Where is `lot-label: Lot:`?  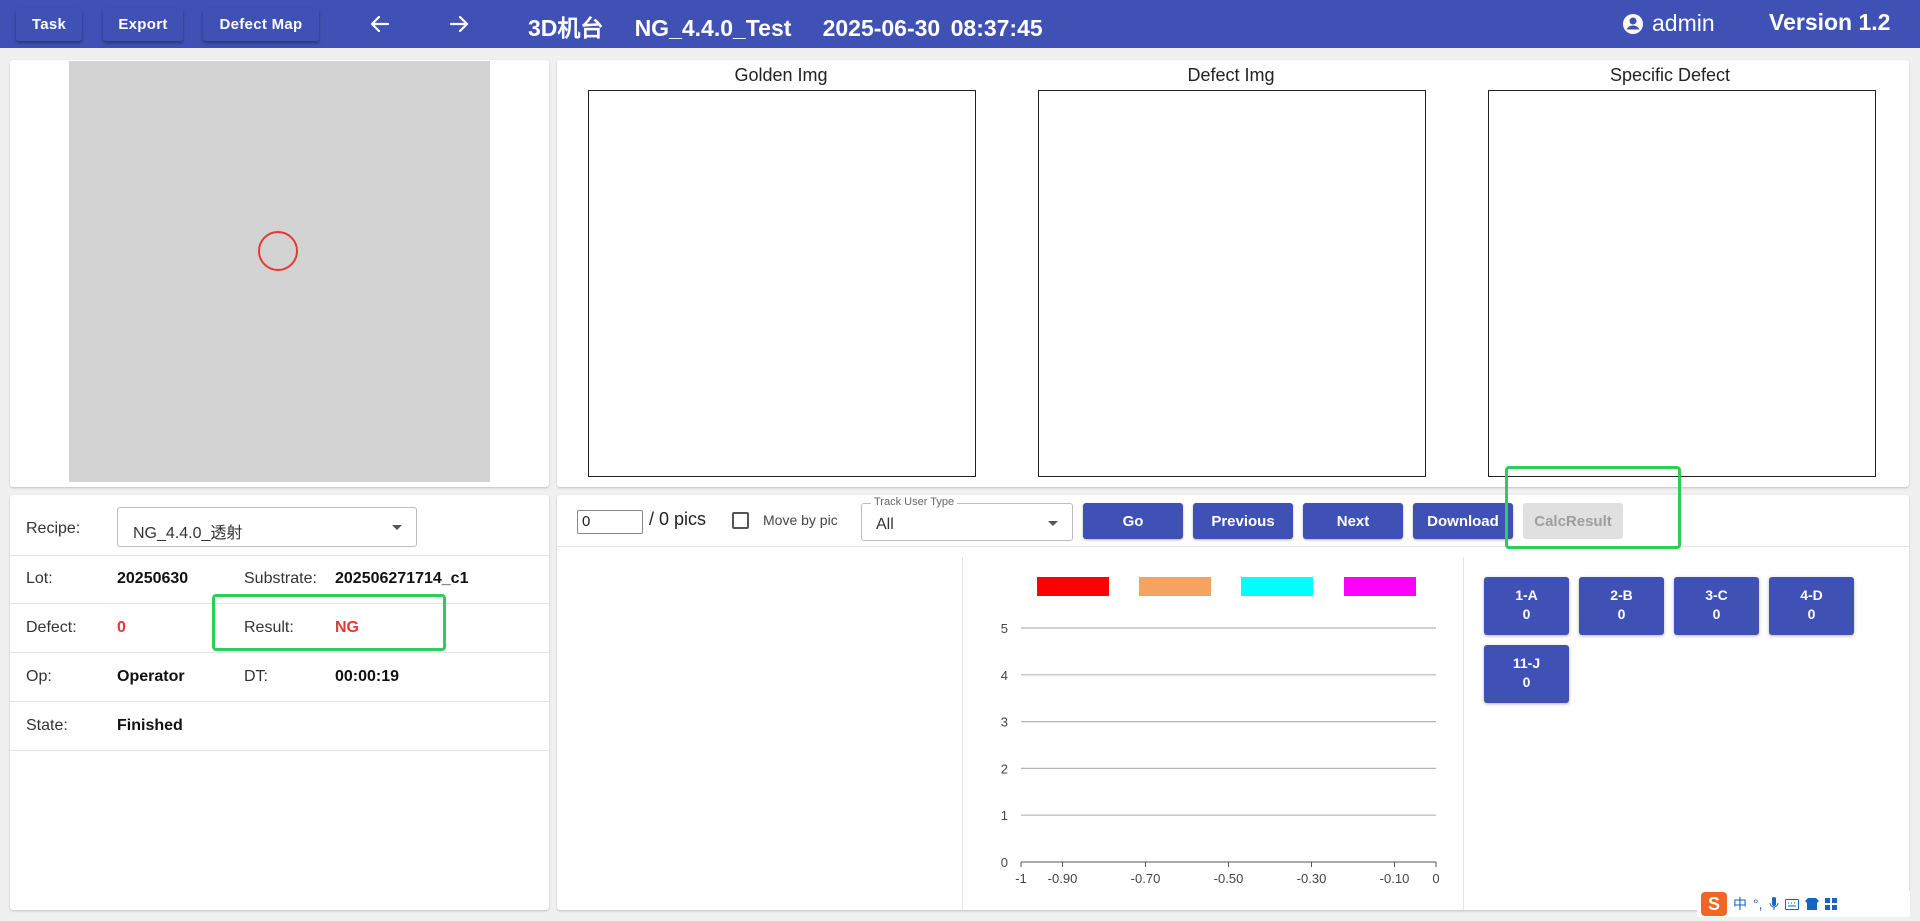
lot-label: Lot: is located at coordinates (39, 578).